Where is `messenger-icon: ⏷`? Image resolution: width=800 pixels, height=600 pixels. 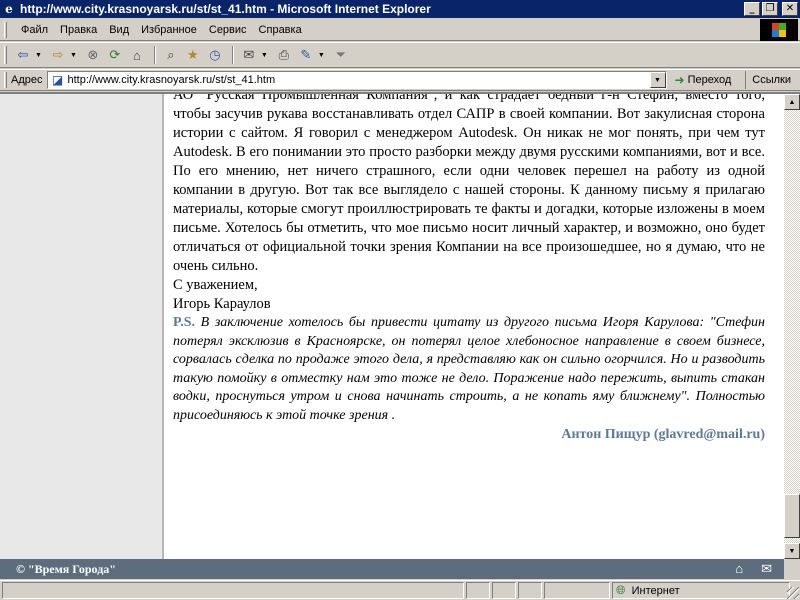 messenger-icon: ⏷ is located at coordinates (341, 55).